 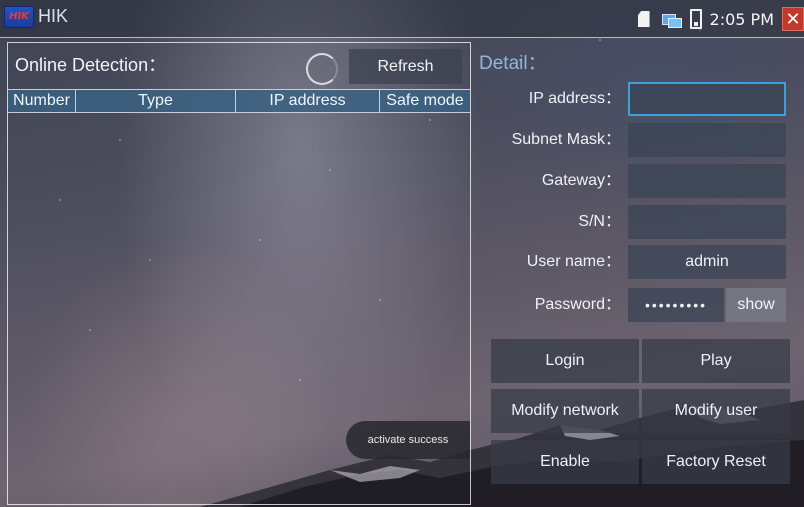 What do you see at coordinates (565, 462) in the screenshot?
I see `enable-button: Enable` at bounding box center [565, 462].